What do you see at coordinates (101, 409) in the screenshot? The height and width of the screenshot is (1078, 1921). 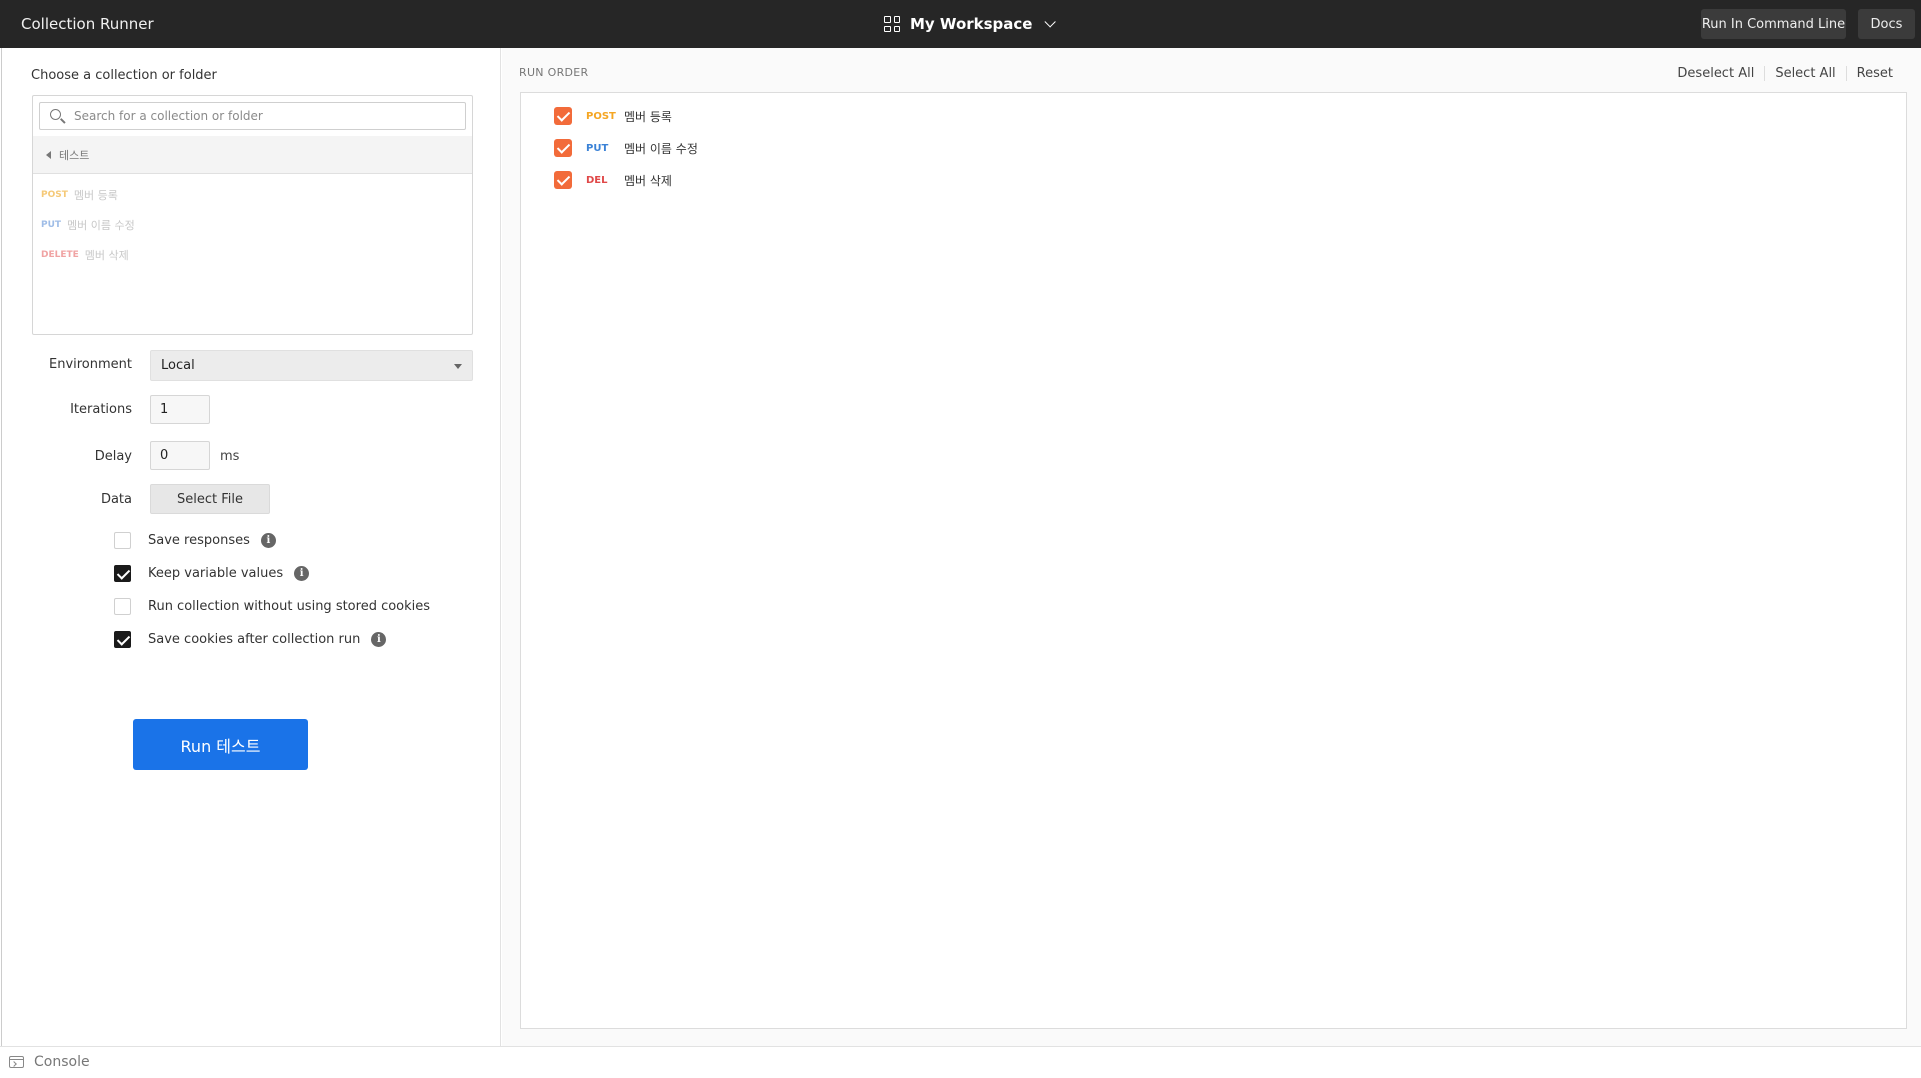 I see `iterations-label: Iterations` at bounding box center [101, 409].